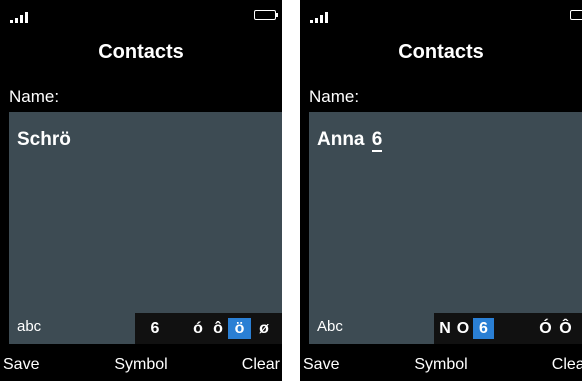 The width and height of the screenshot is (582, 381). Describe the element at coordinates (341, 139) in the screenshot. I see `entry-text: Anna` at that location.